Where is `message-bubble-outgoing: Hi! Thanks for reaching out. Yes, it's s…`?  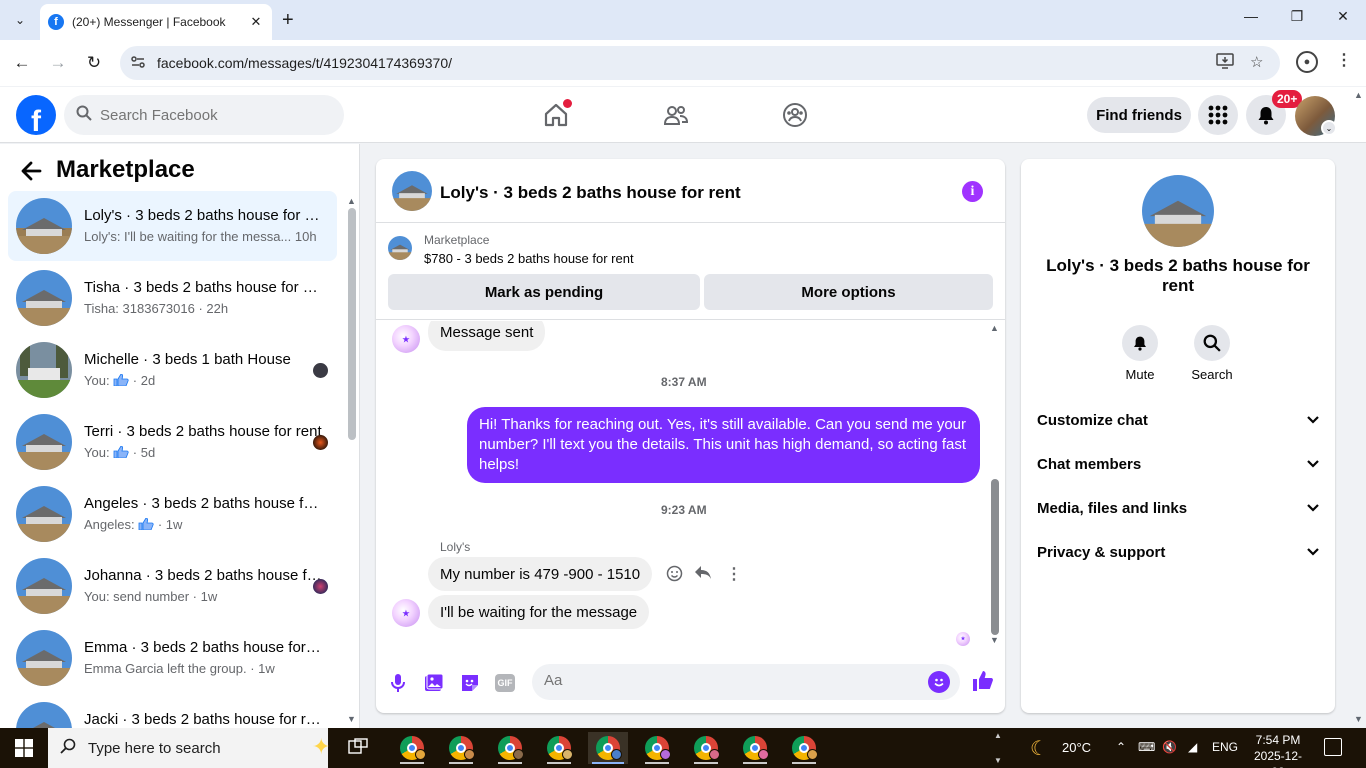
message-bubble-outgoing: Hi! Thanks for reaching out. Yes, it's s… is located at coordinates (723, 445).